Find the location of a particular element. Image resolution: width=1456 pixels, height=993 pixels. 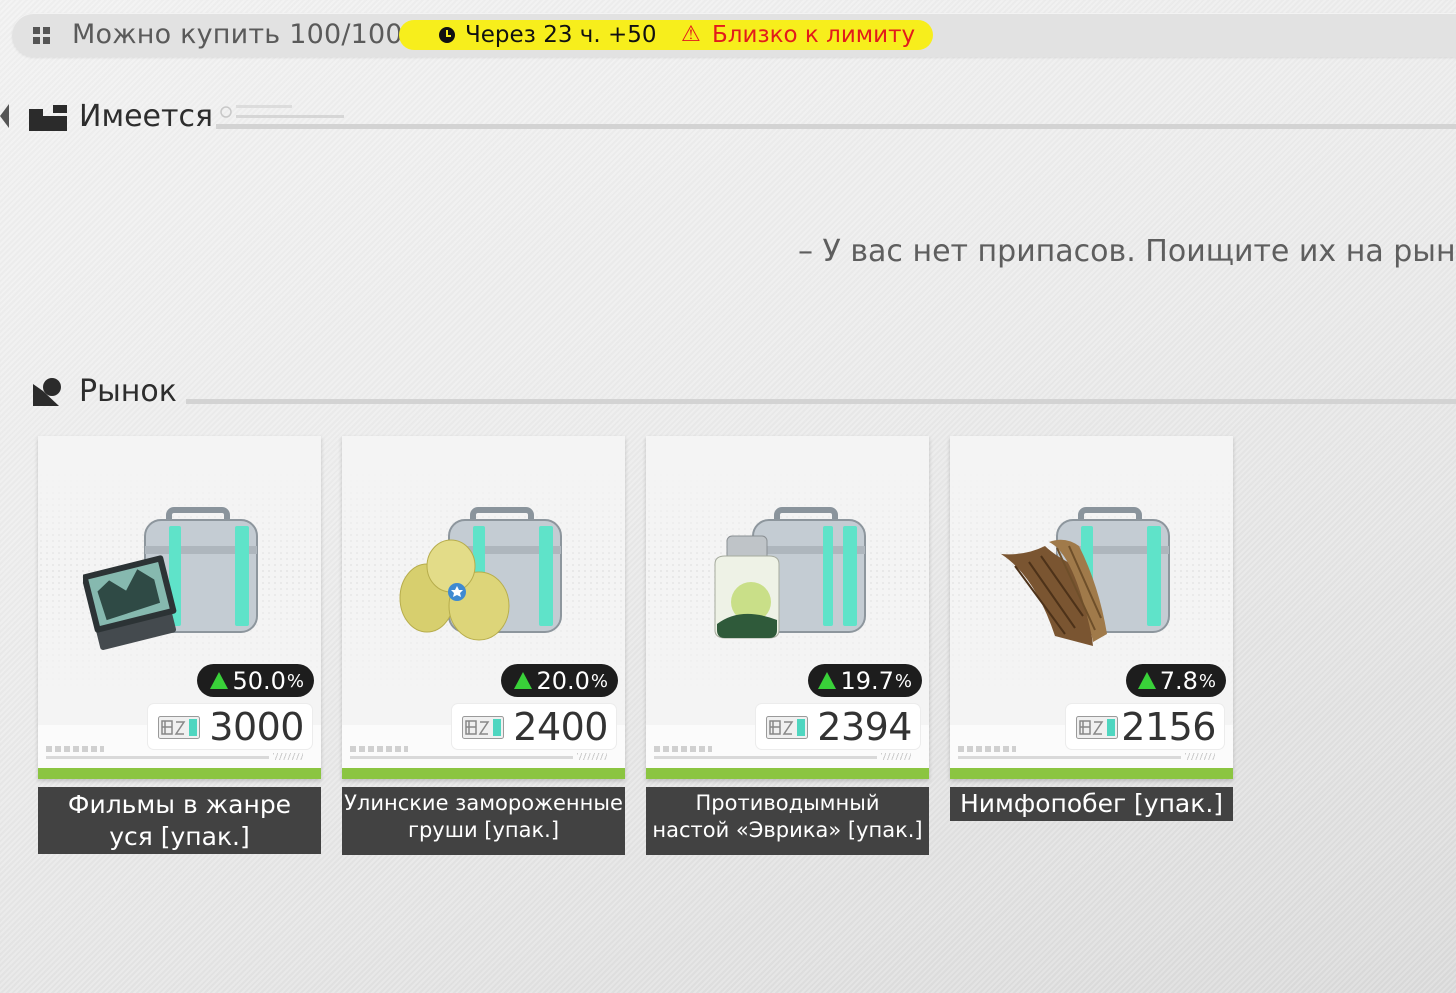

price-tag: 2394 is located at coordinates (838, 726).